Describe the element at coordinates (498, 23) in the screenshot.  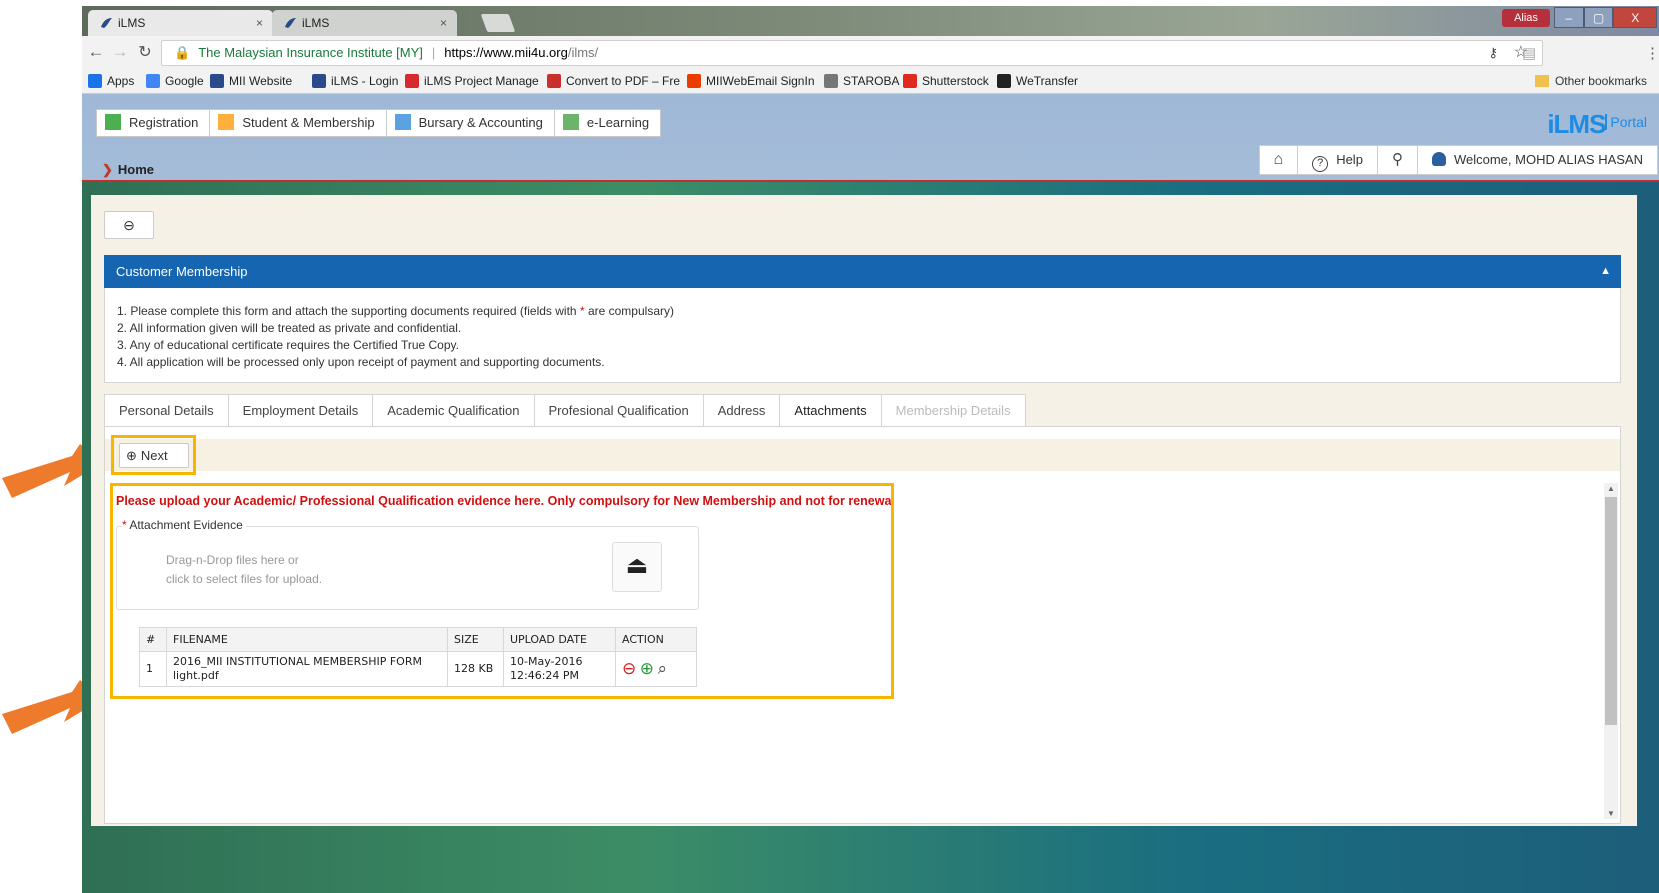
I see `new-tab-button` at that location.